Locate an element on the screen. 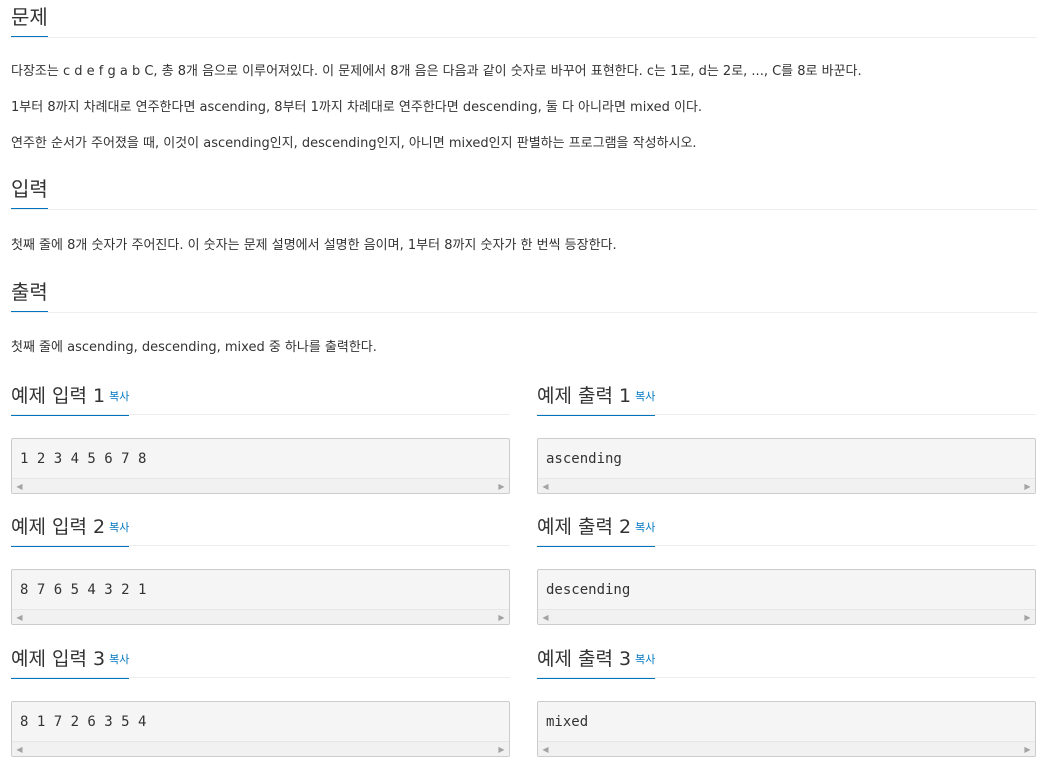 The width and height of the screenshot is (1047, 769). input-headline: 입력 is located at coordinates (524, 191).